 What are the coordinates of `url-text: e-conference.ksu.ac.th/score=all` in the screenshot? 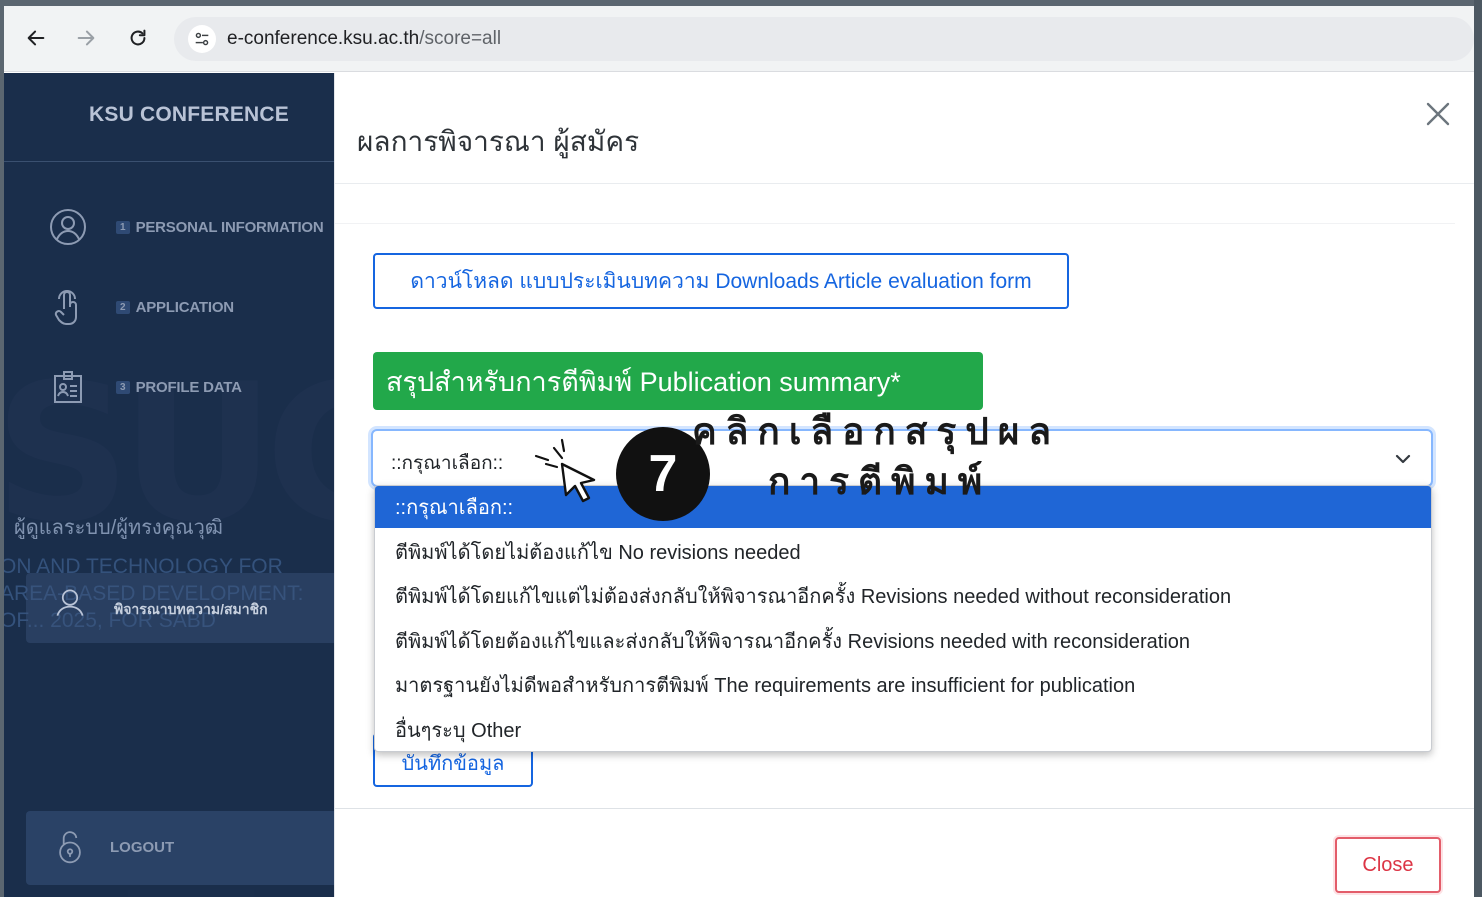 It's located at (364, 38).